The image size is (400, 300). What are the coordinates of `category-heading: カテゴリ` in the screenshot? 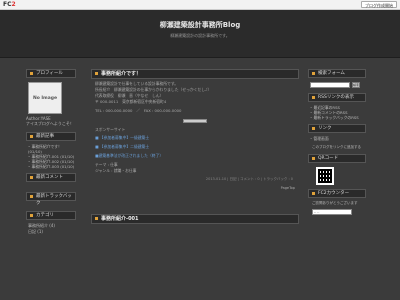 It's located at (51, 215).